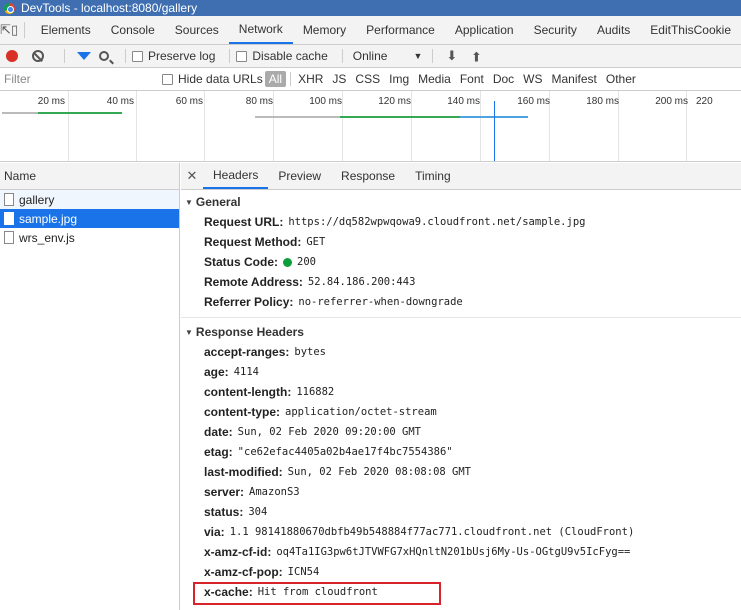 The width and height of the screenshot is (741, 610). What do you see at coordinates (275, 79) in the screenshot?
I see `type-filter-all: All` at bounding box center [275, 79].